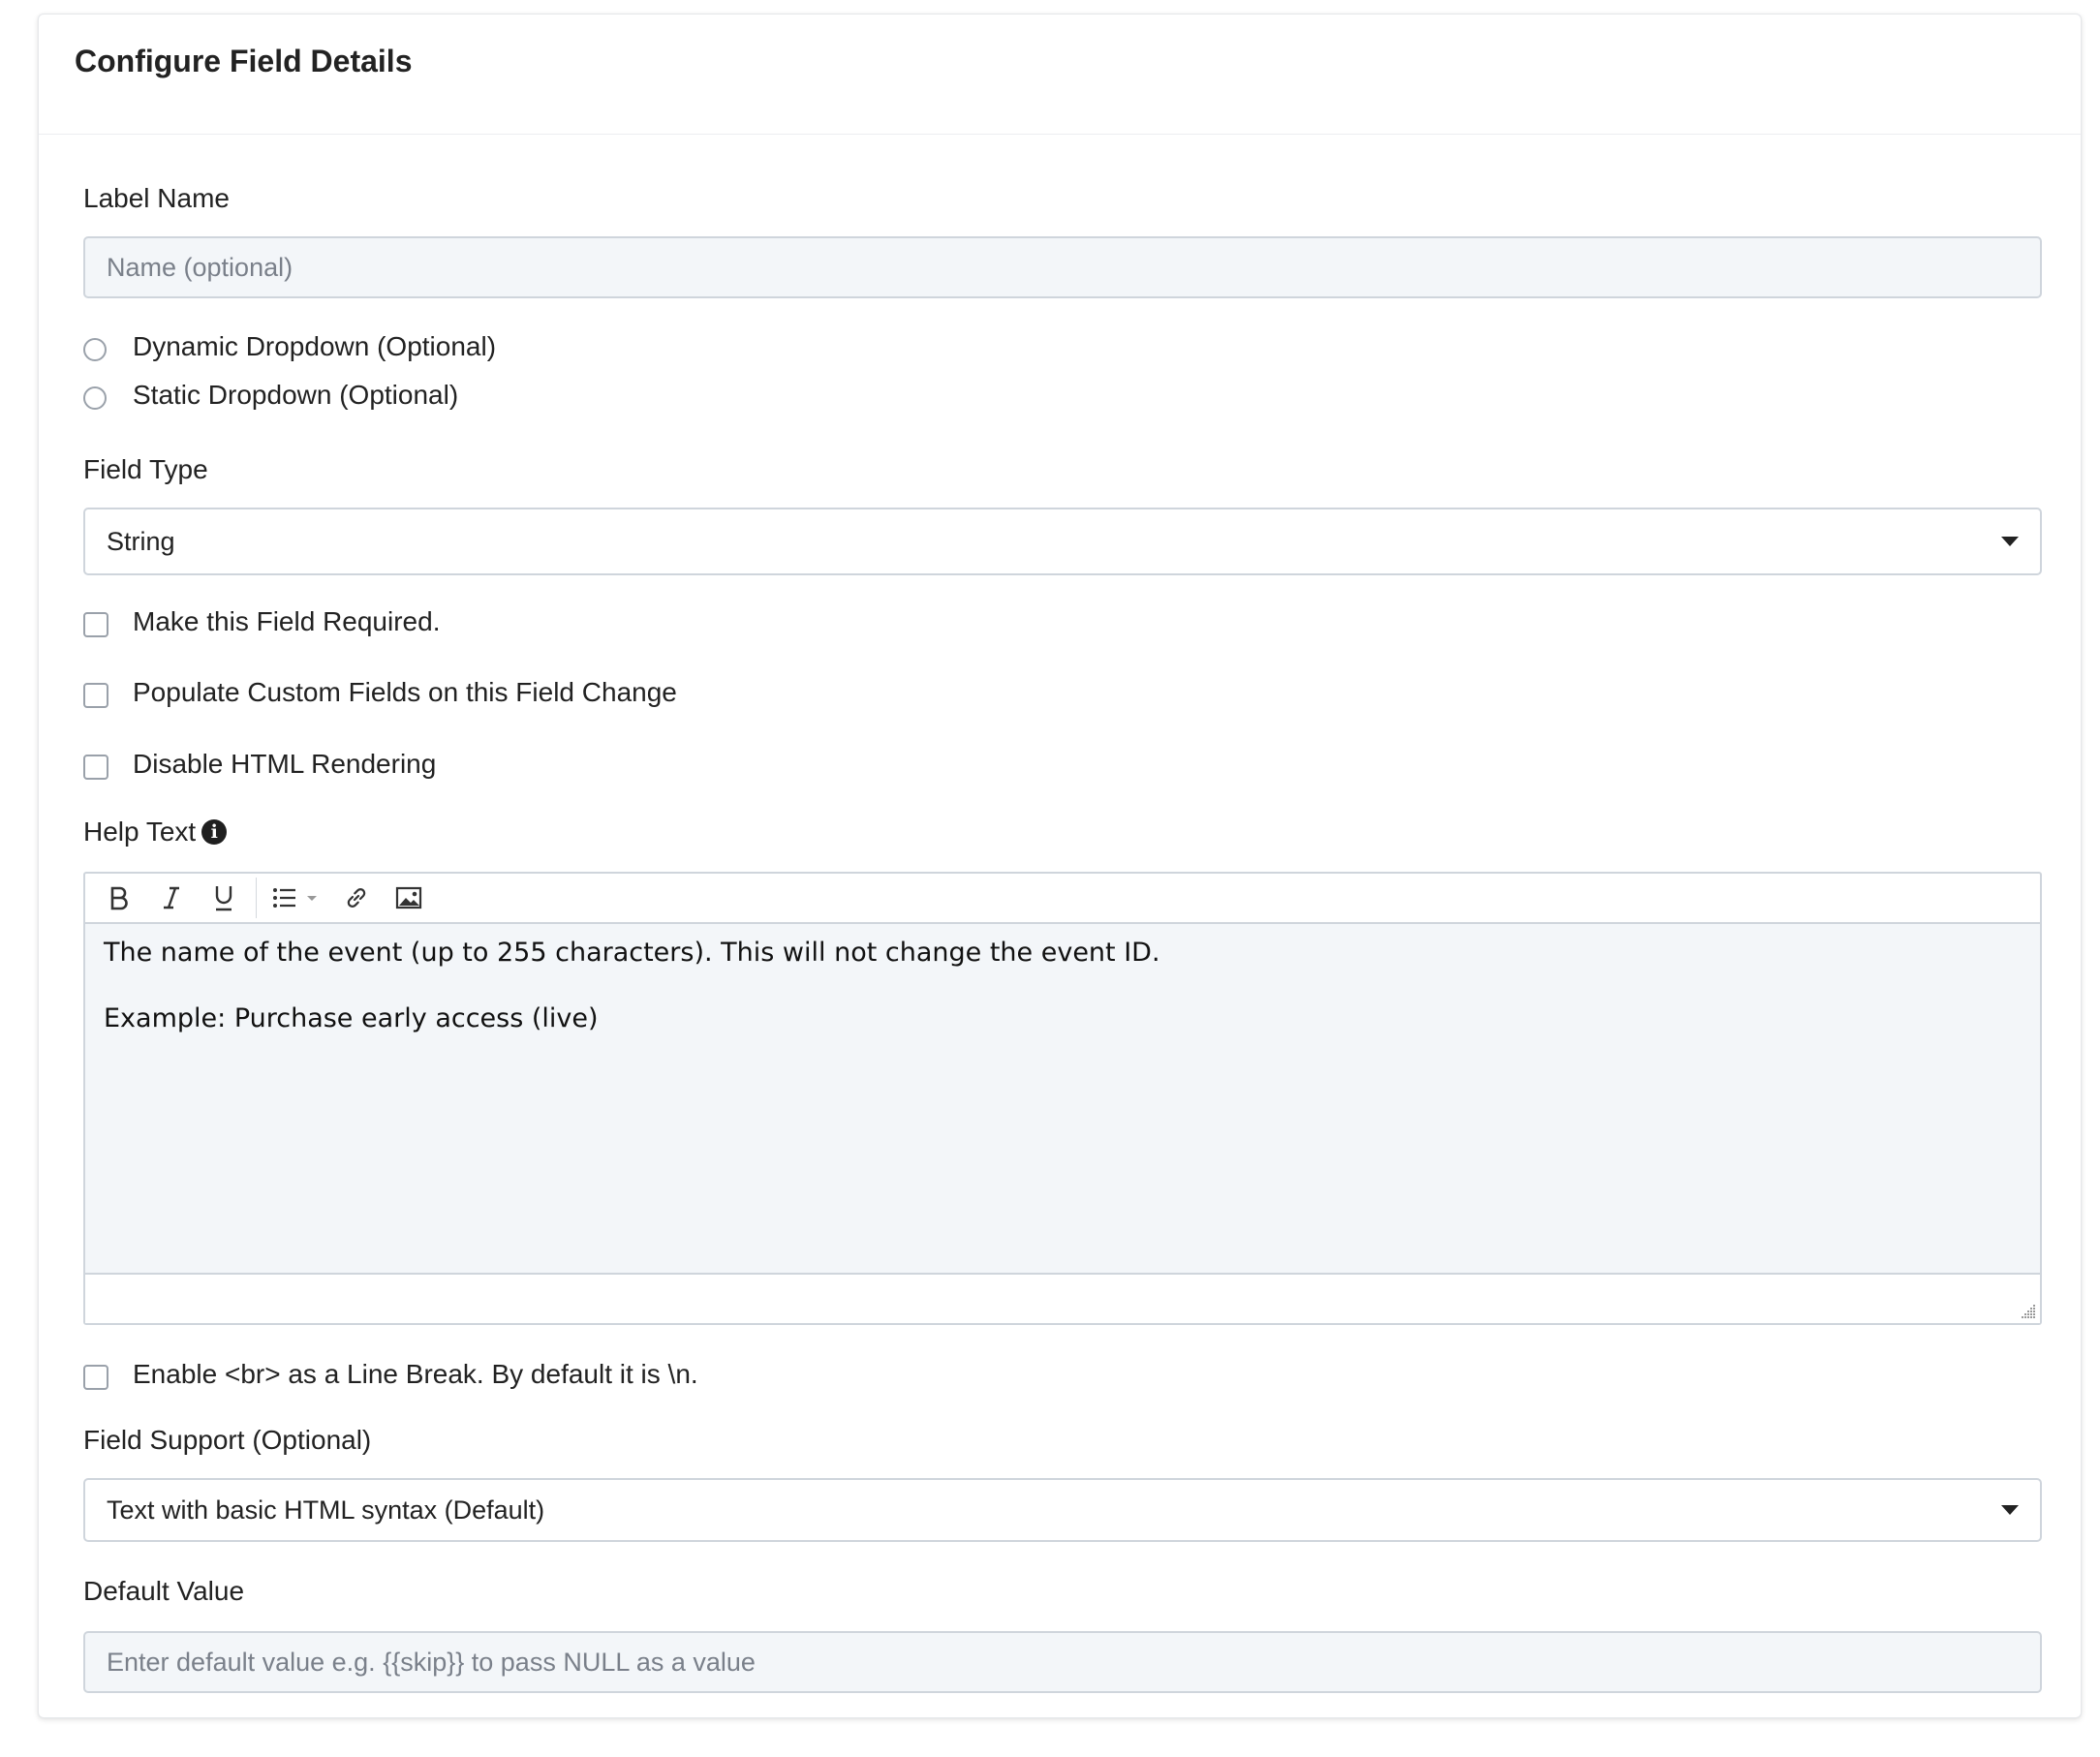 Image resolution: width=2100 pixels, height=1757 pixels. Describe the element at coordinates (1060, 75) in the screenshot. I see `card-header: Configure Field Details` at that location.